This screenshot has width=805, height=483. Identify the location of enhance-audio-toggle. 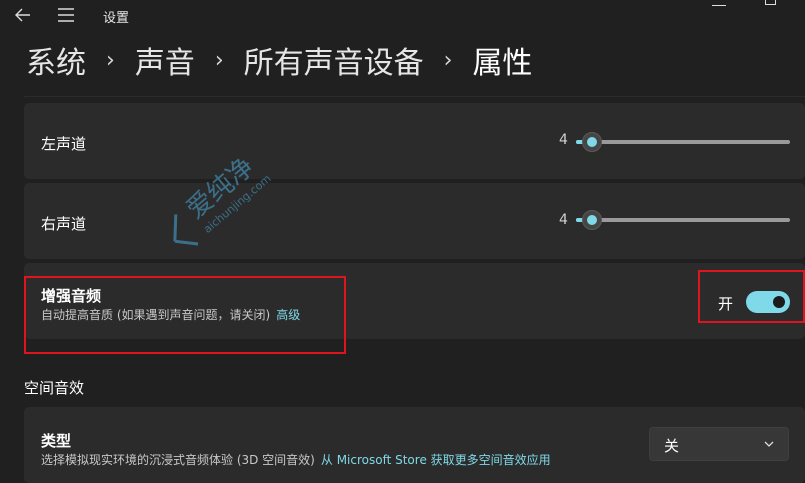
(768, 302).